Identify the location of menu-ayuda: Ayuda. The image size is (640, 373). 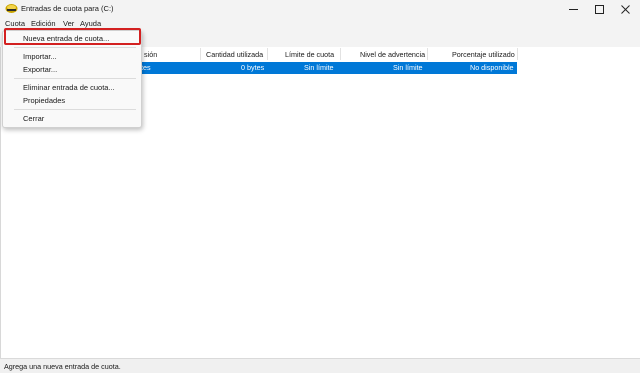
(90, 23).